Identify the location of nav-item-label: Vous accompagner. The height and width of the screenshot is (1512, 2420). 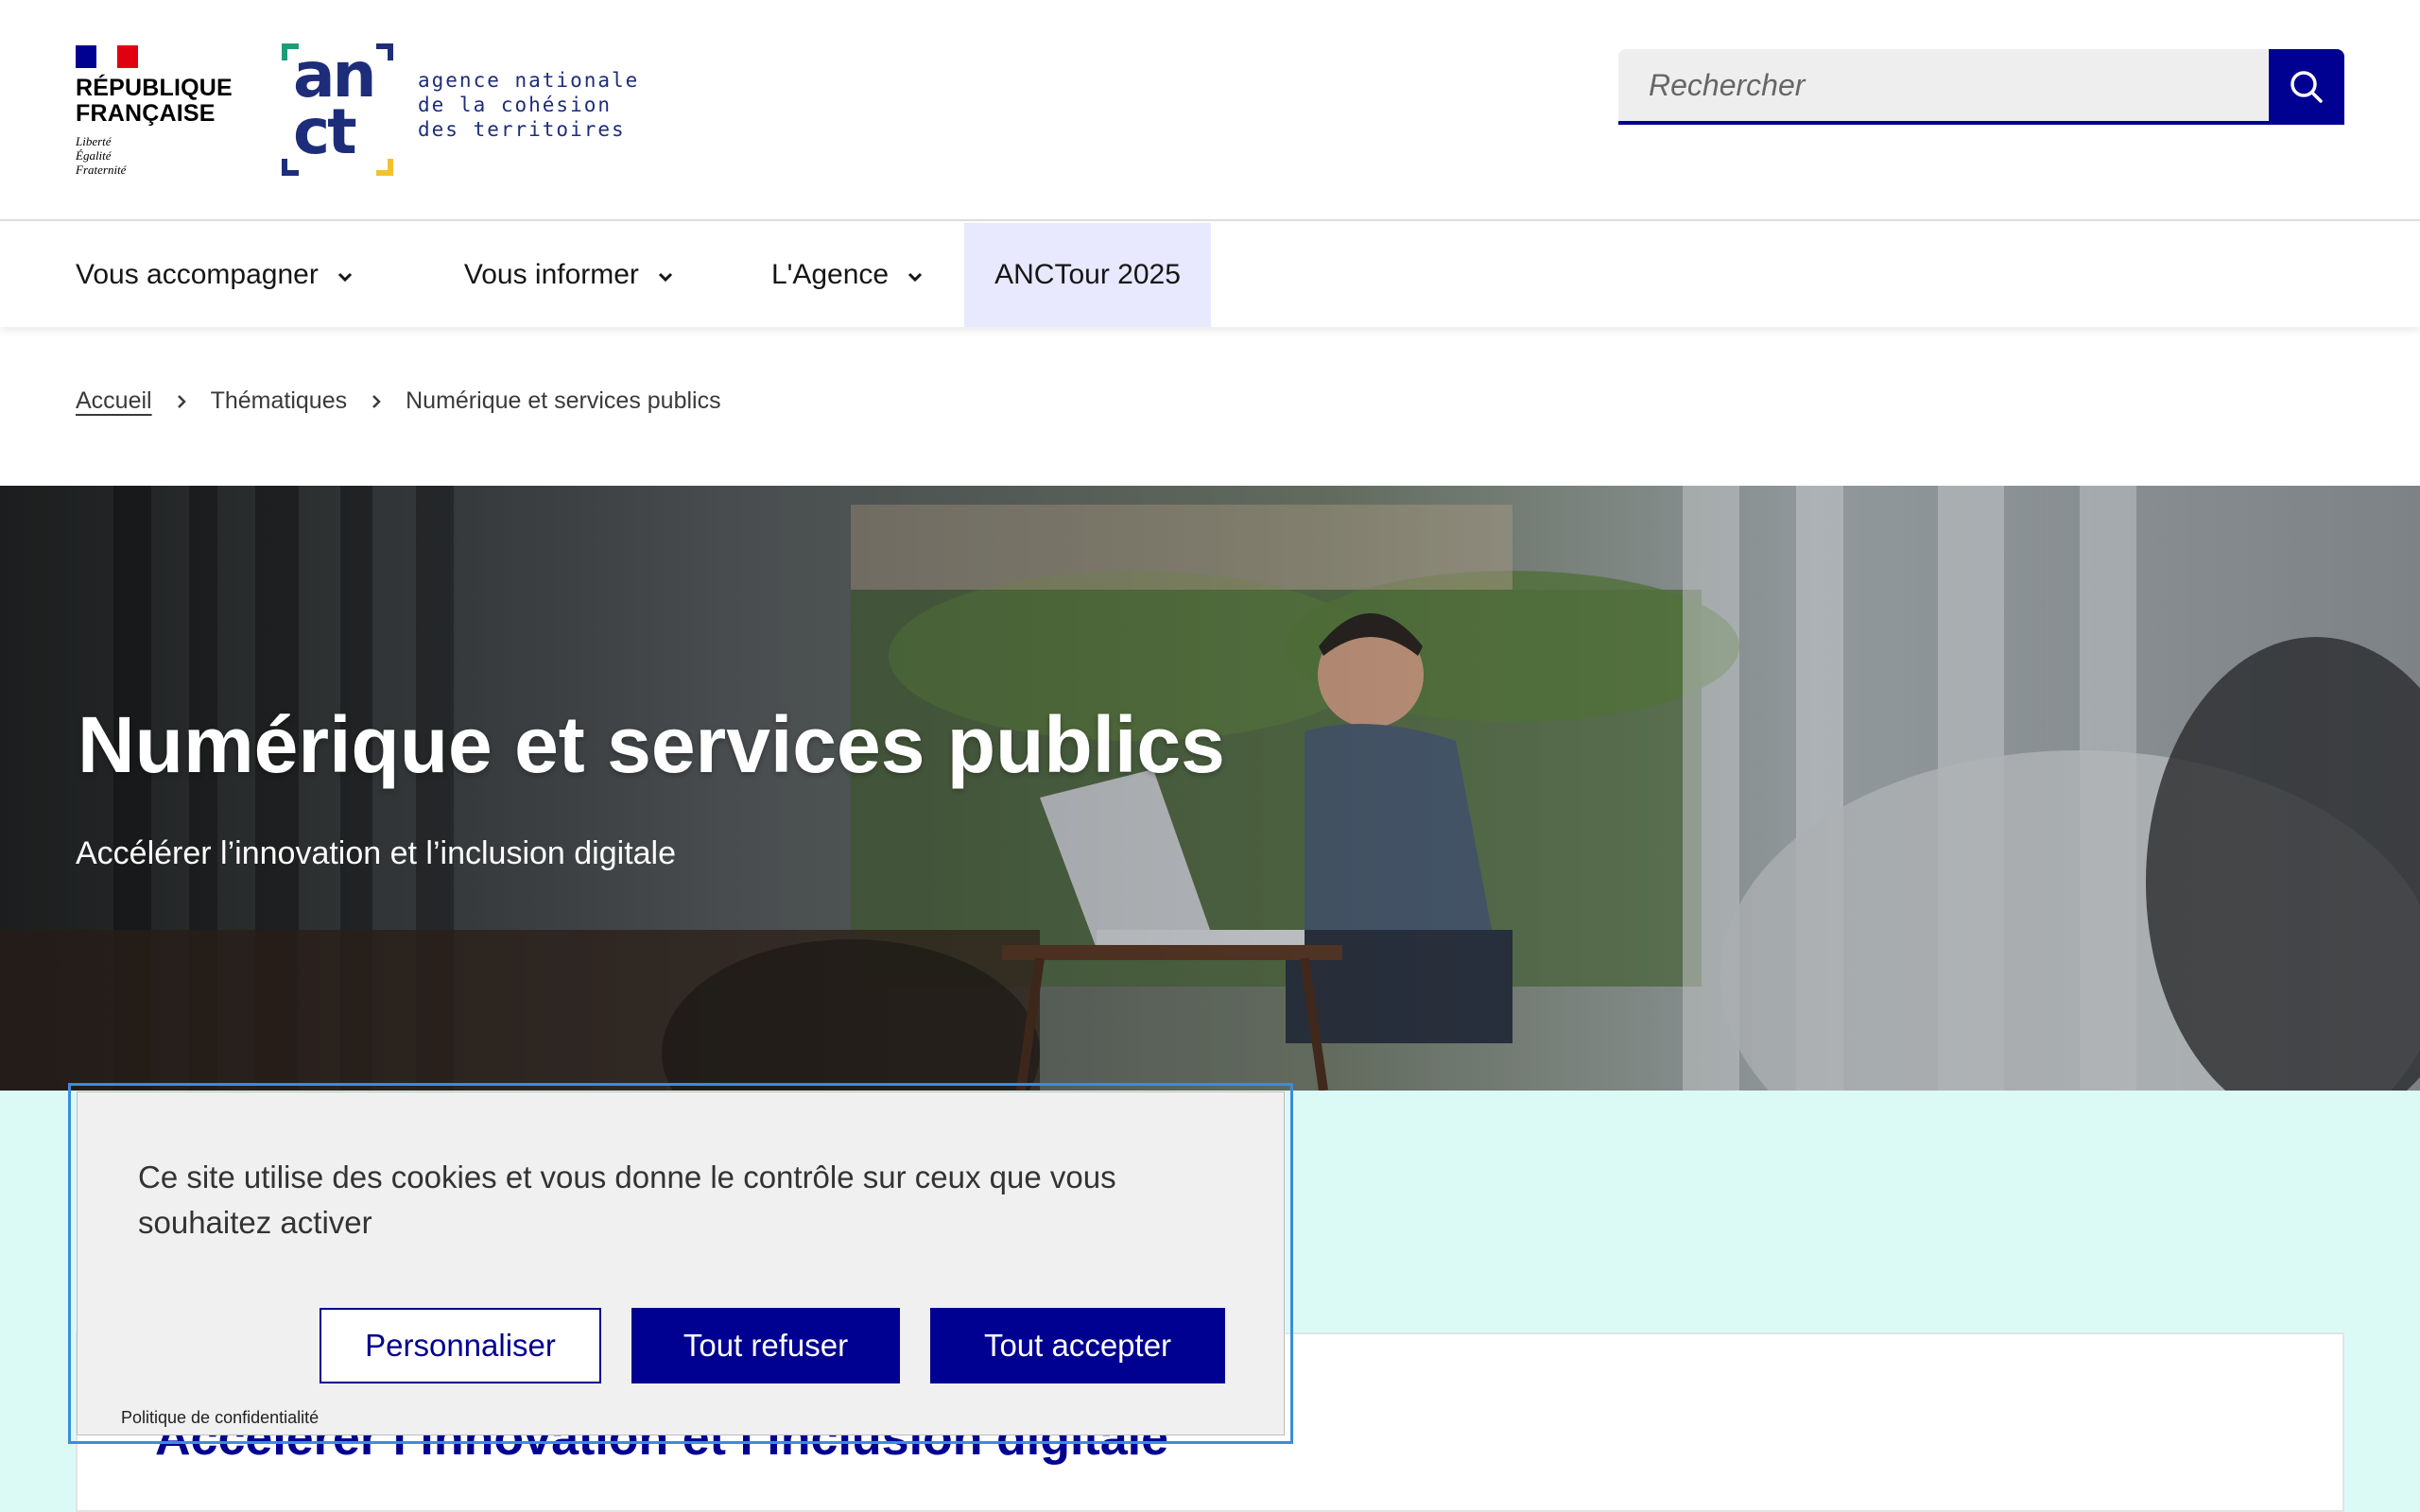
(197, 274).